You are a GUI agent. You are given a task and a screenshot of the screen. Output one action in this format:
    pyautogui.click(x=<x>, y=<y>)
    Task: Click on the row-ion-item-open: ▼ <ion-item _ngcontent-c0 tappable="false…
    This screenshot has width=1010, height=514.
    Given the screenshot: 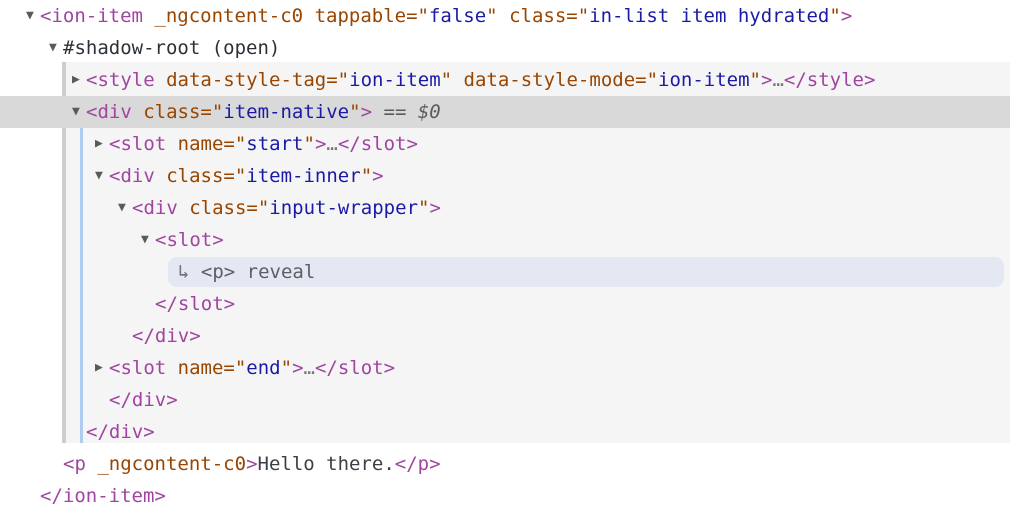 What is the action you would take?
    pyautogui.click(x=505, y=16)
    